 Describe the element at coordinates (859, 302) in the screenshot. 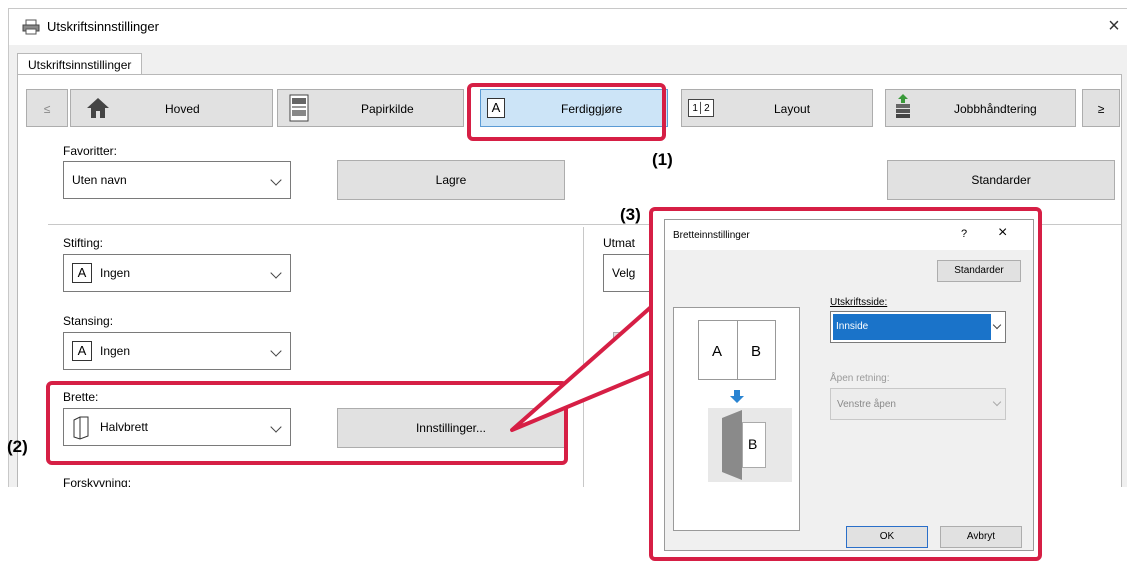

I see `print-side-label: Utskriftsside:` at that location.